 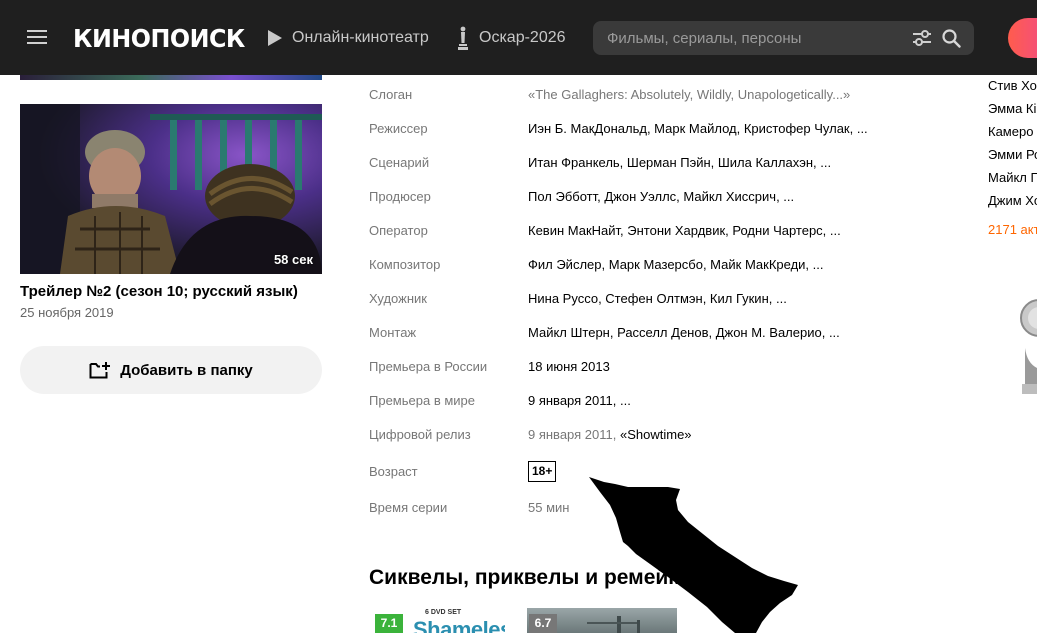 I want to click on info-value-premiere-russia: 18 июня 2013, so click(x=569, y=366).